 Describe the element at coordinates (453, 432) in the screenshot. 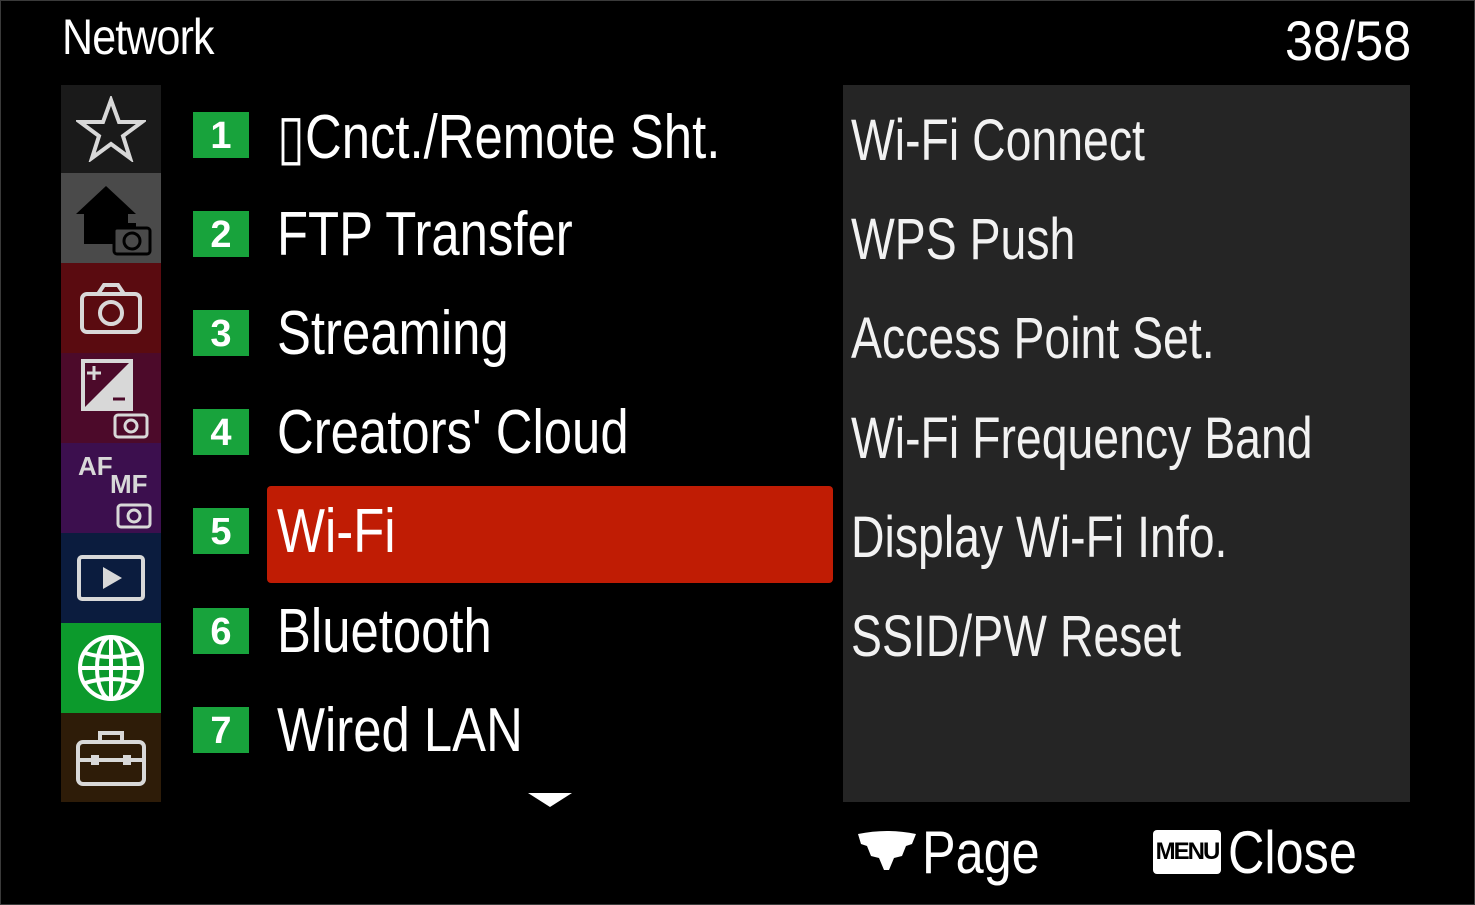

I see `item-label: Creators' Cloud` at that location.